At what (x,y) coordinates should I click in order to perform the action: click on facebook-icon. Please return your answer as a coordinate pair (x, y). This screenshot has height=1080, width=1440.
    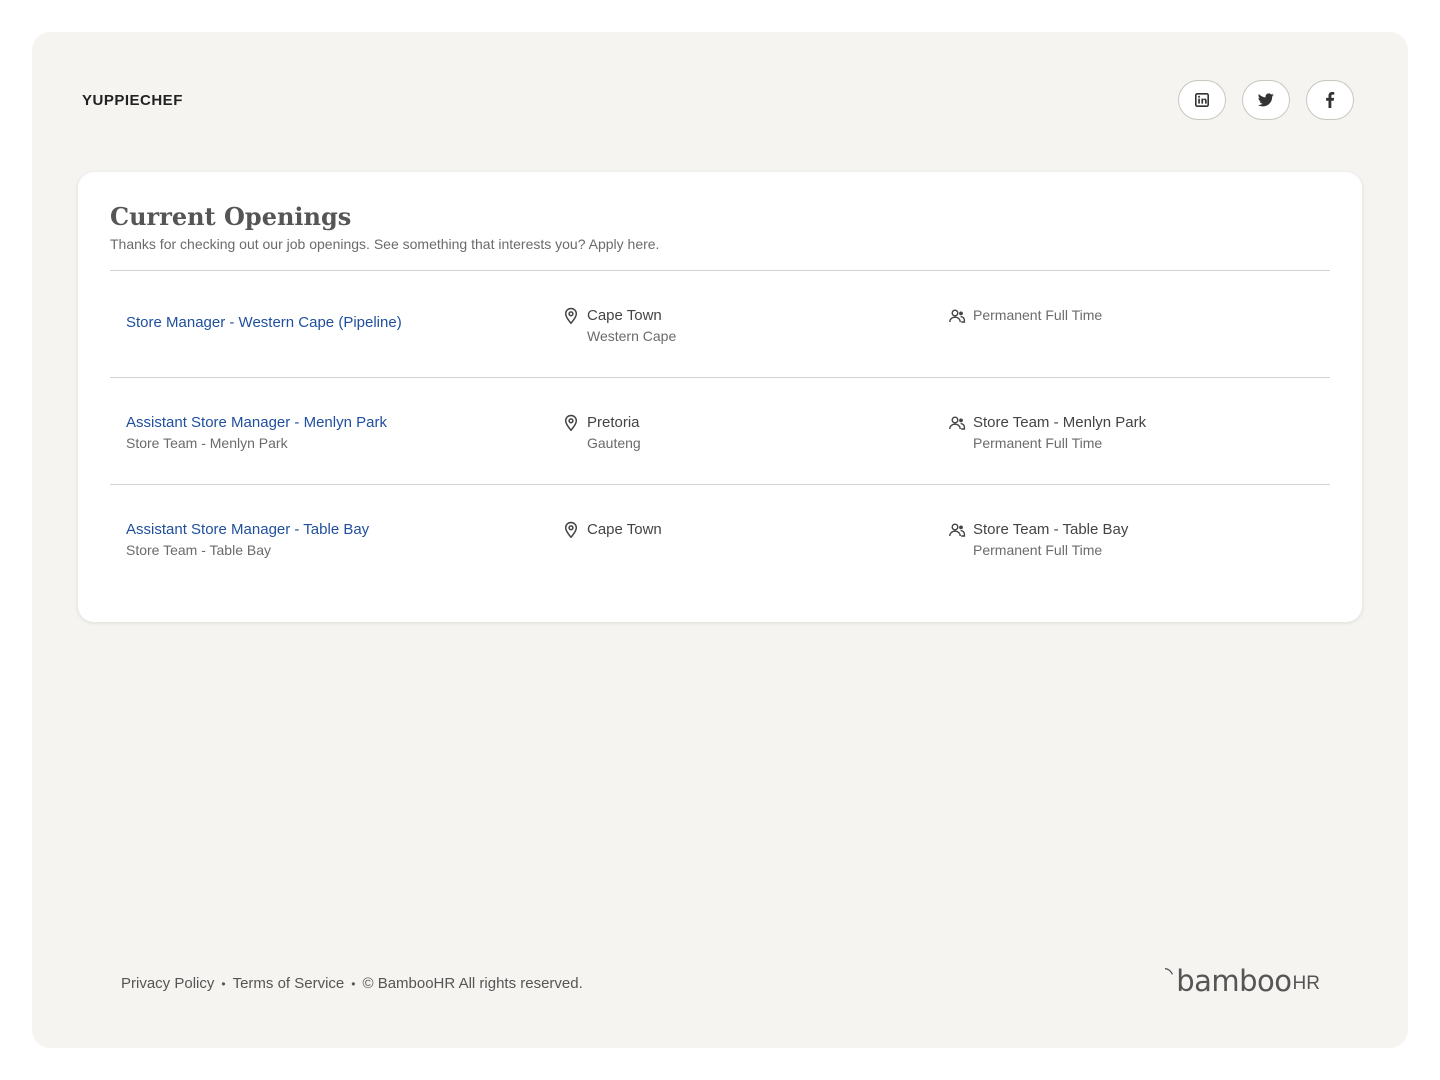
    Looking at the image, I should click on (1330, 100).